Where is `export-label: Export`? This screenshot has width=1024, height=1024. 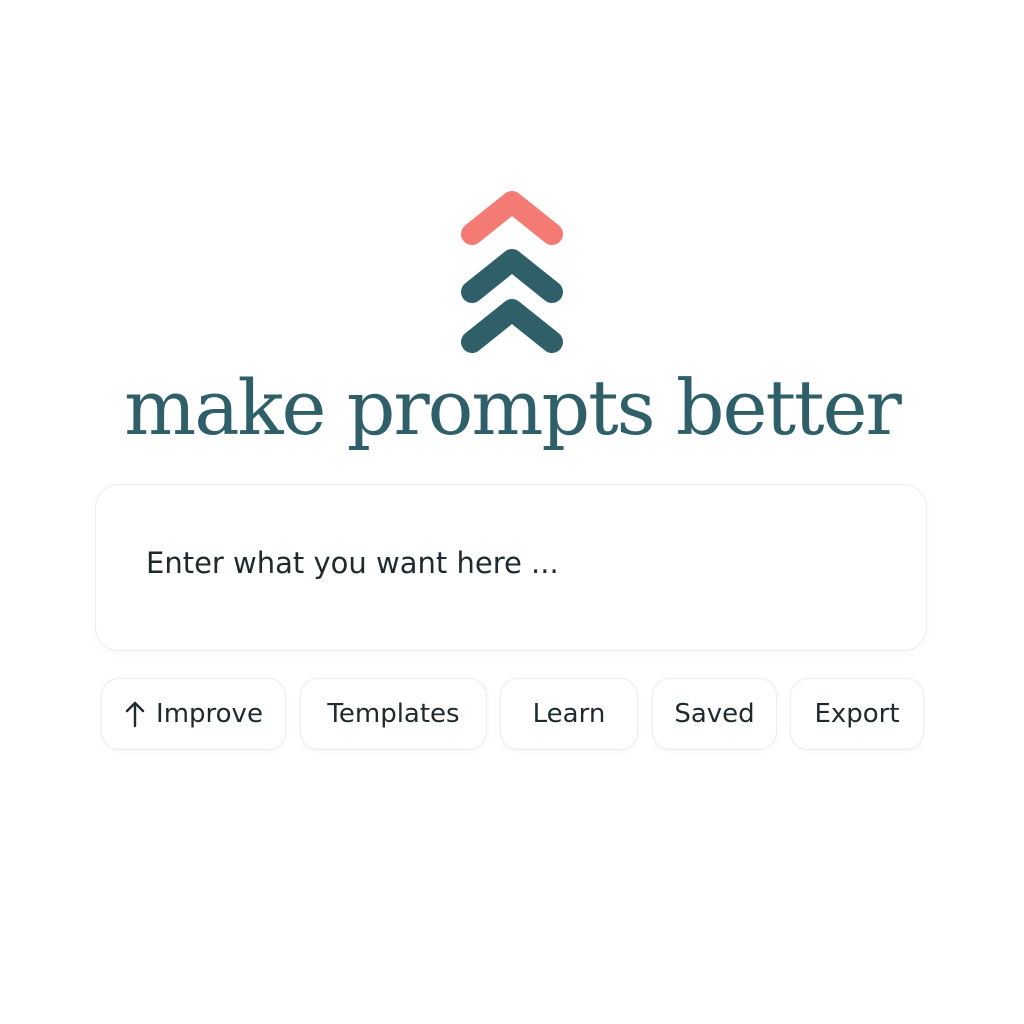 export-label: Export is located at coordinates (857, 714).